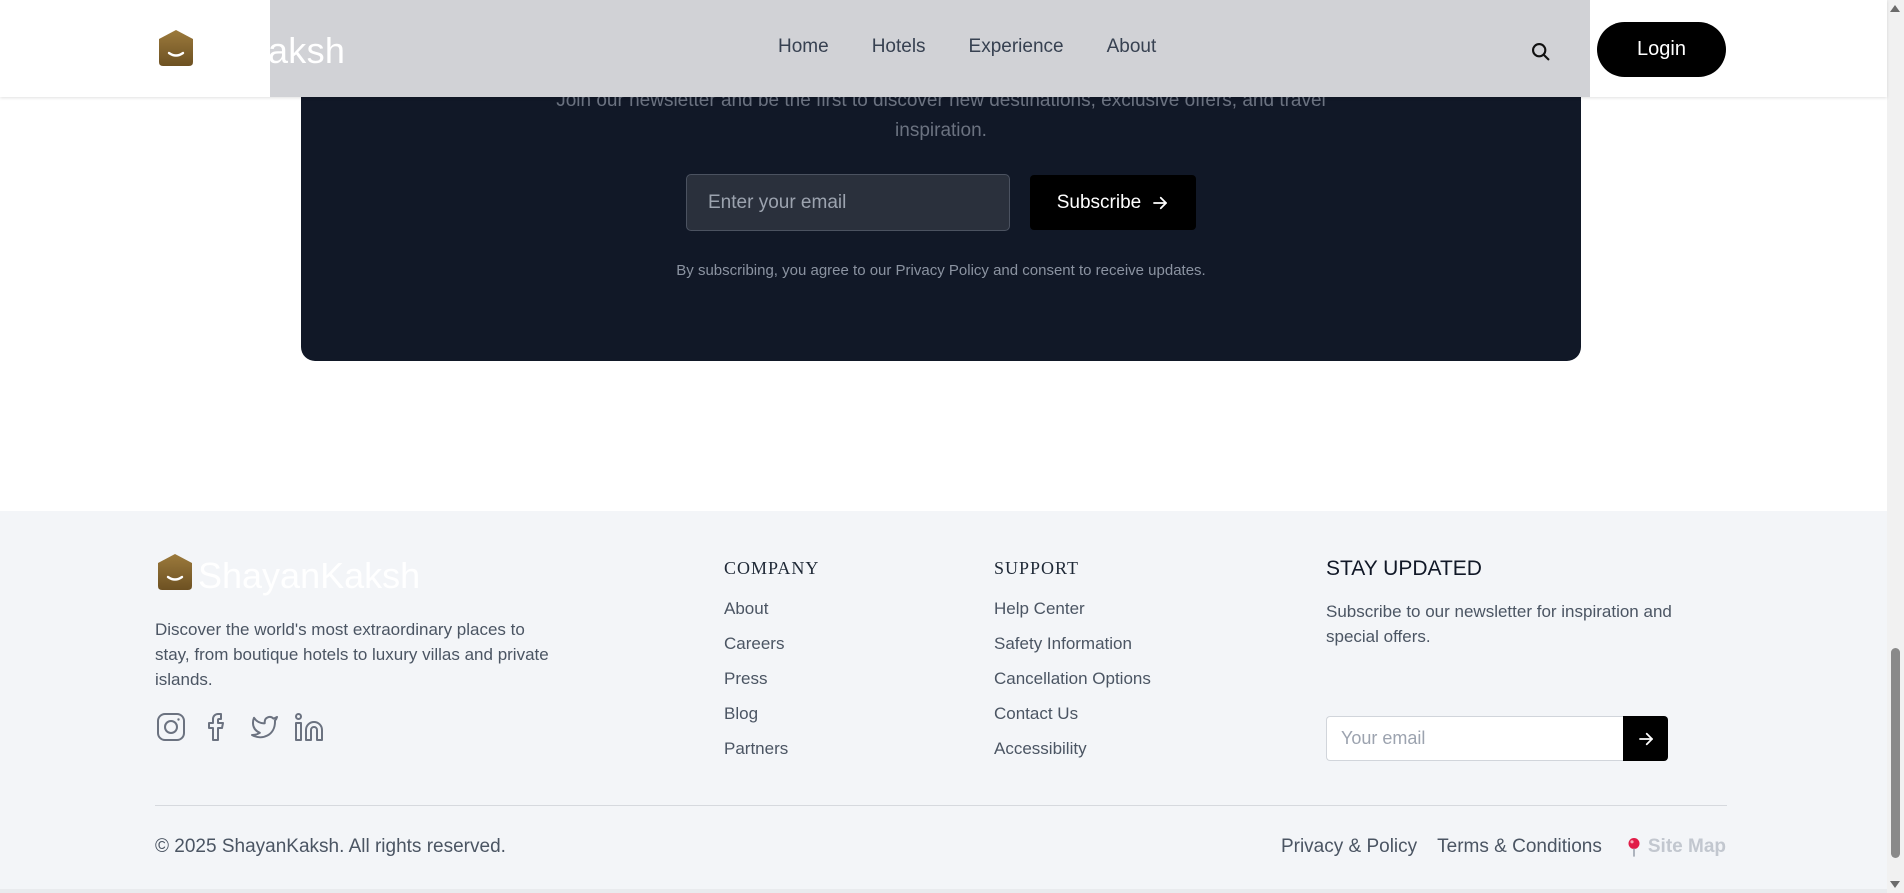 The height and width of the screenshot is (893, 1904). What do you see at coordinates (943, 891) in the screenshot?
I see `page-bottom-edge` at bounding box center [943, 891].